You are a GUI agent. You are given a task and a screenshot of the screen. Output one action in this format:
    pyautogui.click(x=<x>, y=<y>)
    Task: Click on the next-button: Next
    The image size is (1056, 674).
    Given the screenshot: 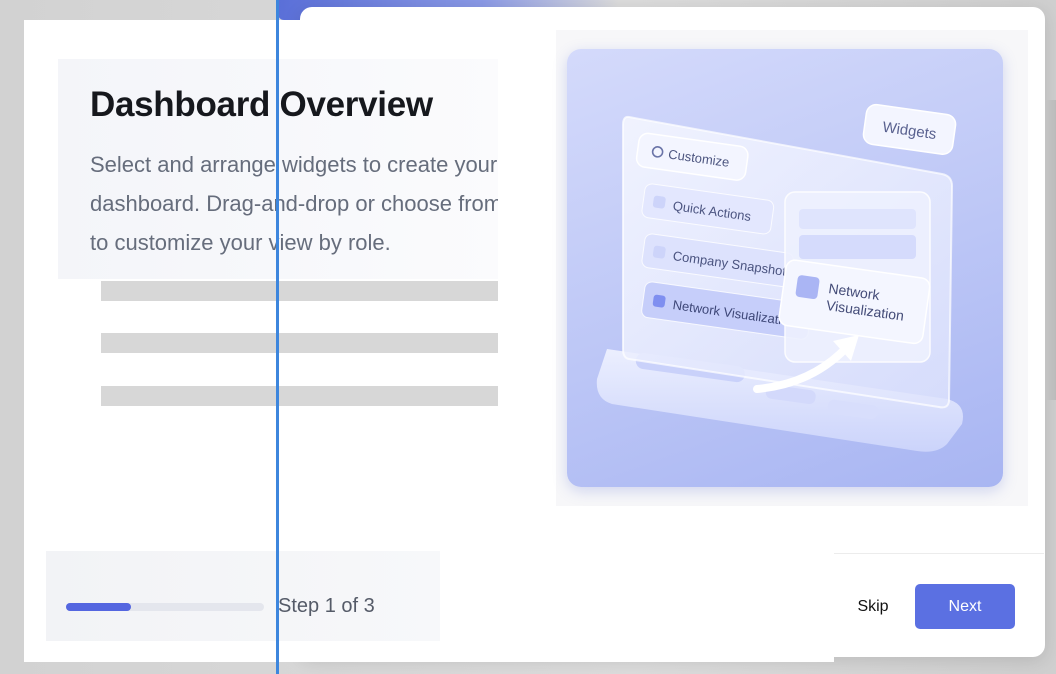 What is the action you would take?
    pyautogui.click(x=965, y=606)
    